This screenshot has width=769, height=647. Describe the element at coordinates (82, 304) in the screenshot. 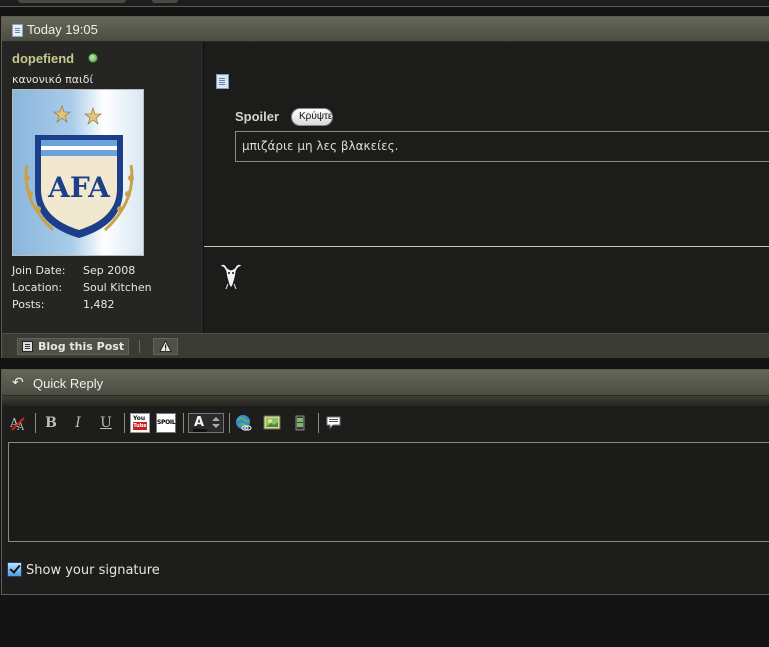

I see `posts-row: Posts: 1,482` at that location.